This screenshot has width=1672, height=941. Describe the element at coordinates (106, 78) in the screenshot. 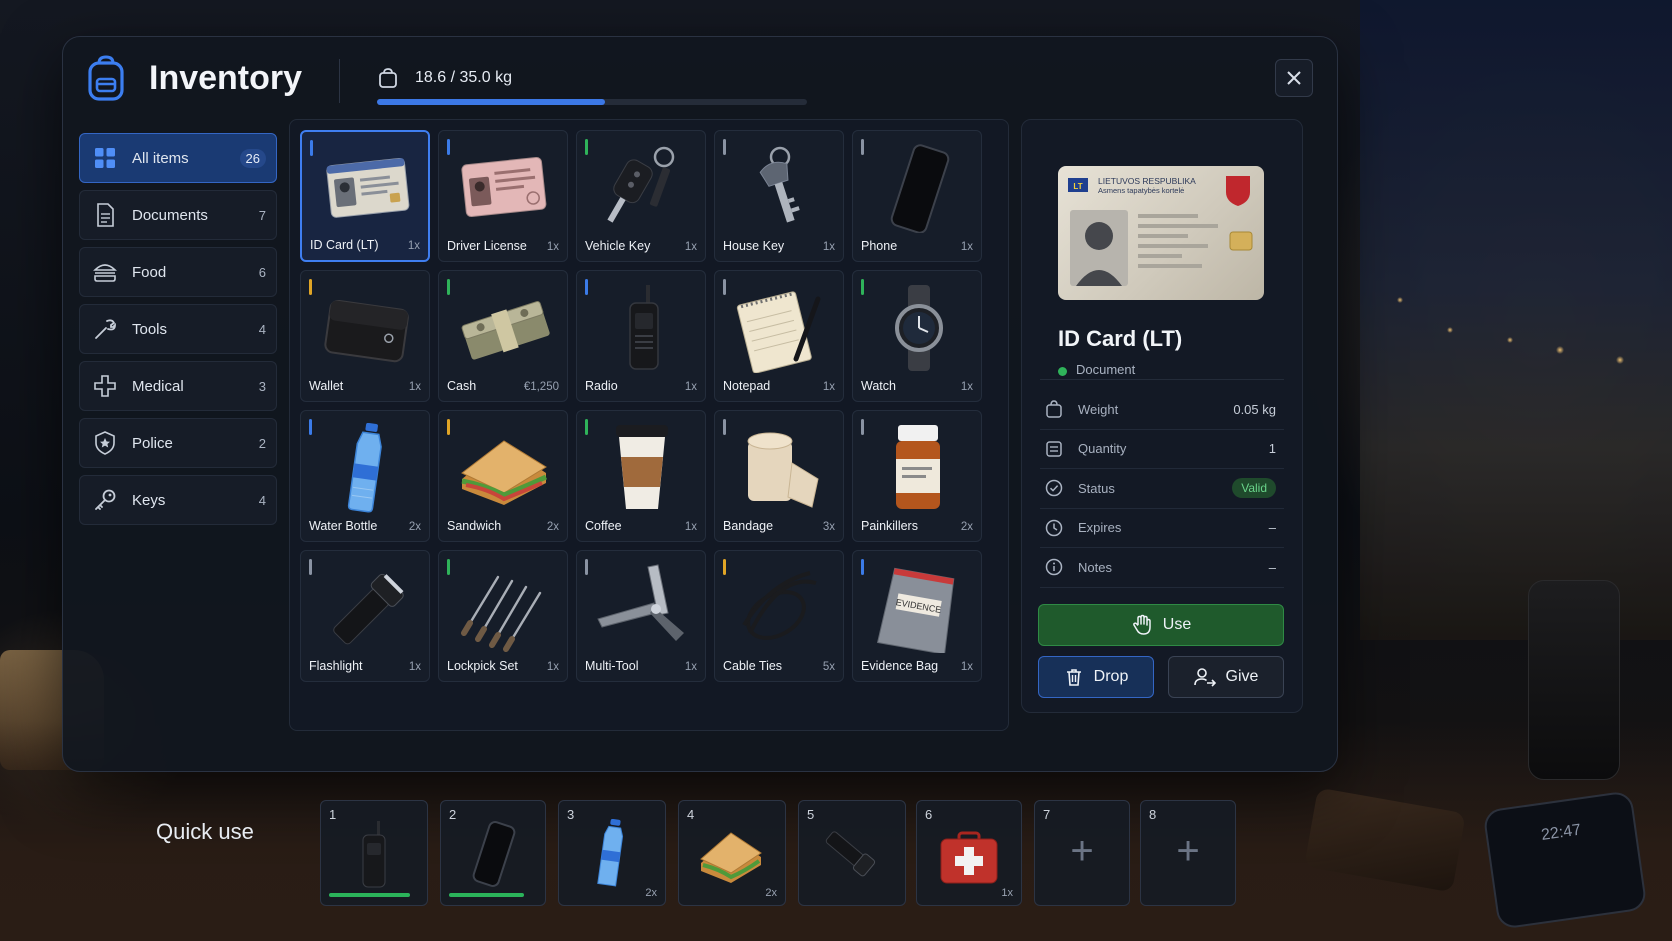

I see `backpack-icon` at that location.